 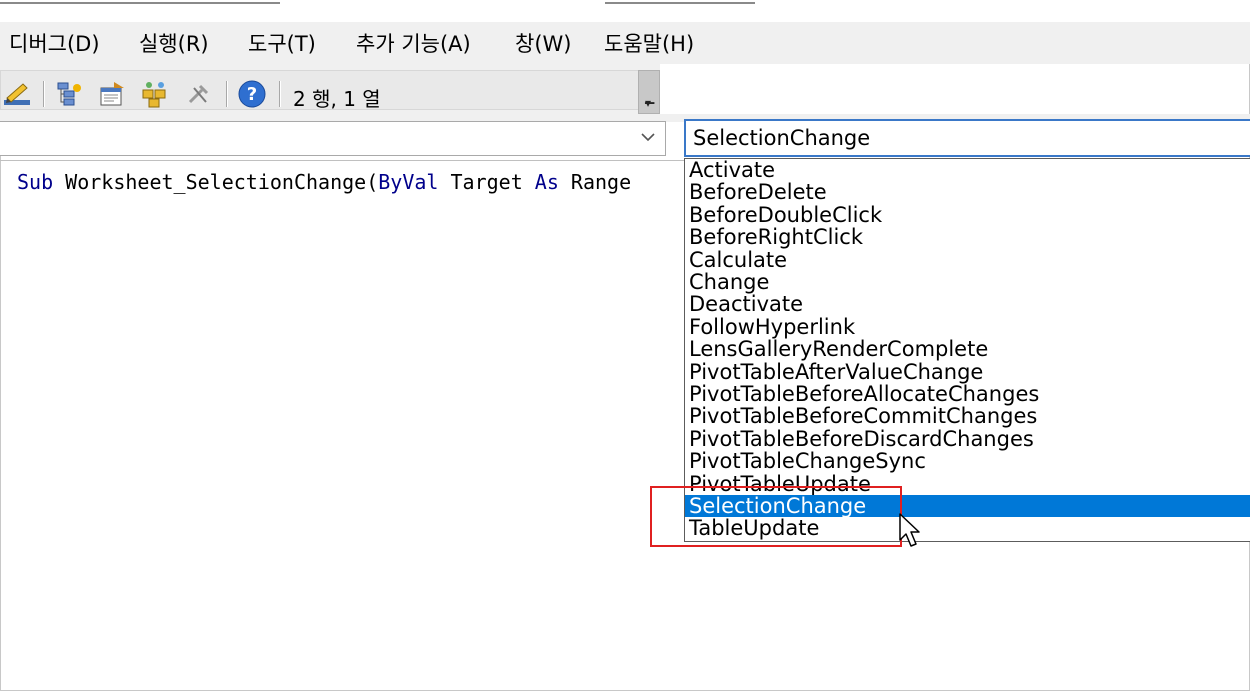 What do you see at coordinates (967, 260) in the screenshot?
I see `dropdown-option: Calculate` at bounding box center [967, 260].